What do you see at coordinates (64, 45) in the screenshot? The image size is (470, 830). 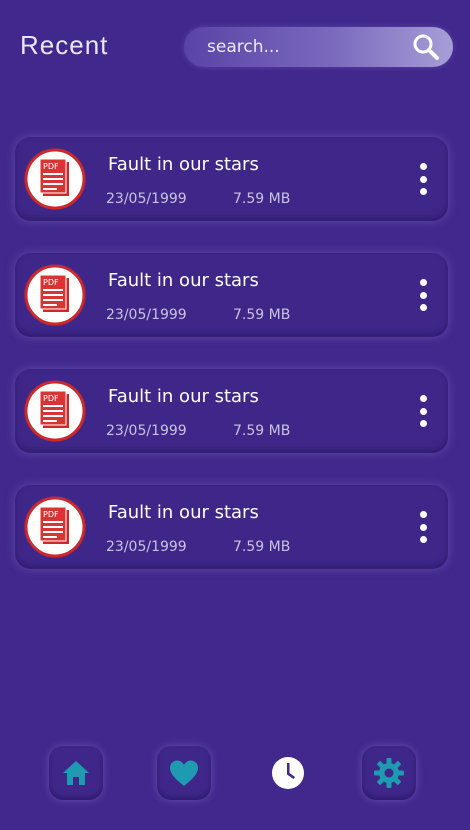 I see `page-title: Recent` at bounding box center [64, 45].